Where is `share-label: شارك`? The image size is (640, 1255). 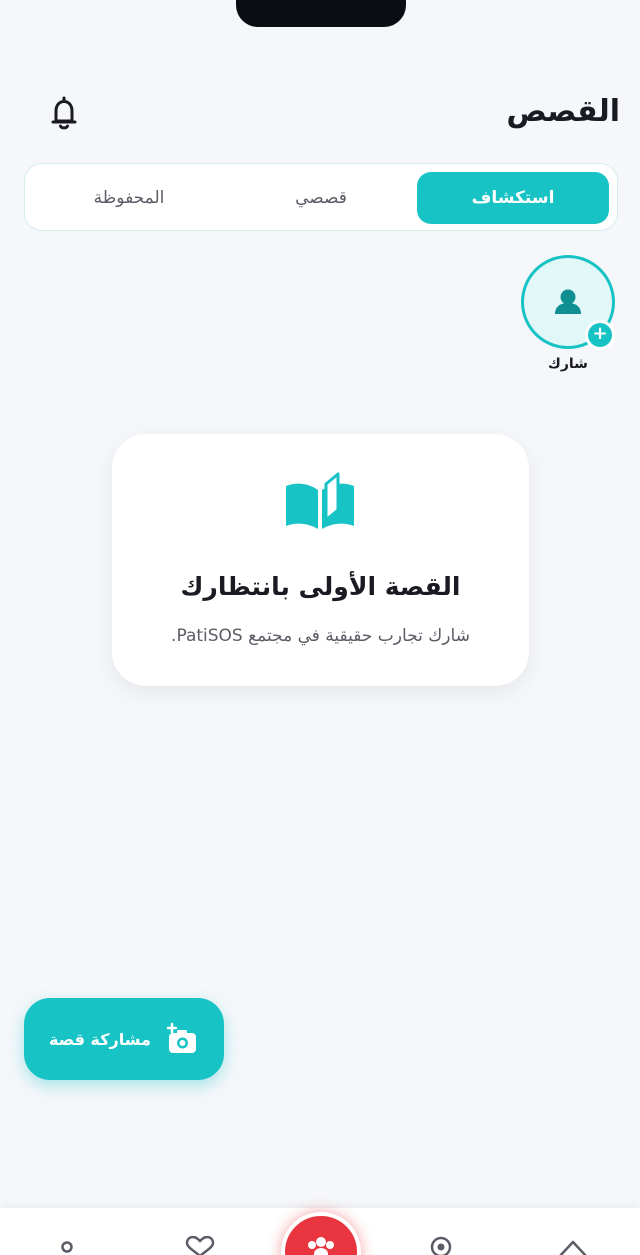
share-label: شارك is located at coordinates (568, 364).